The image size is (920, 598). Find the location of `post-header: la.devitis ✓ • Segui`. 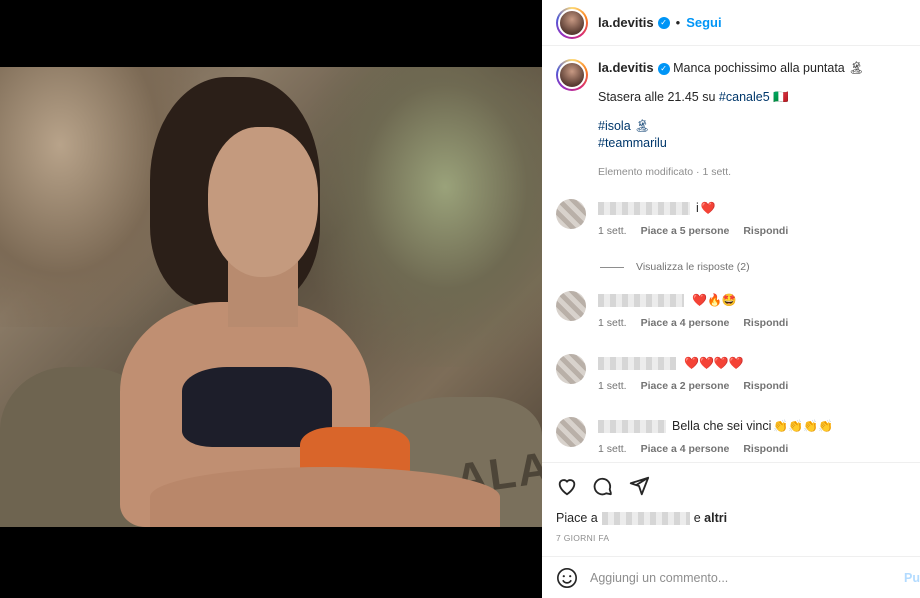

post-header: la.devitis ✓ • Segui is located at coordinates (731, 23).